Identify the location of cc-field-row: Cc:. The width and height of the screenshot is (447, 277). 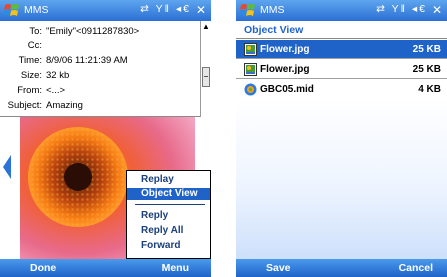
(100, 46).